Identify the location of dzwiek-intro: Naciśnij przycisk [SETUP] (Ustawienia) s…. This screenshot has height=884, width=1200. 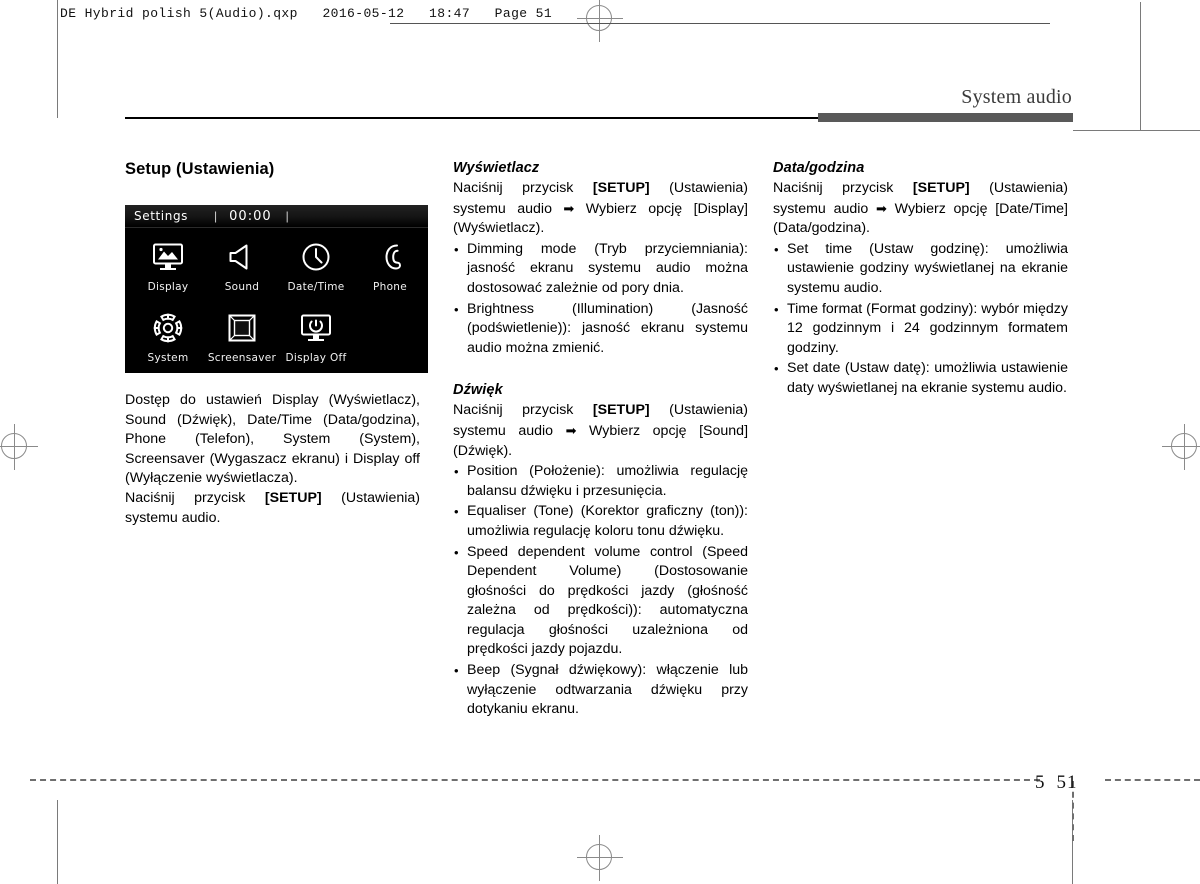
(600, 431).